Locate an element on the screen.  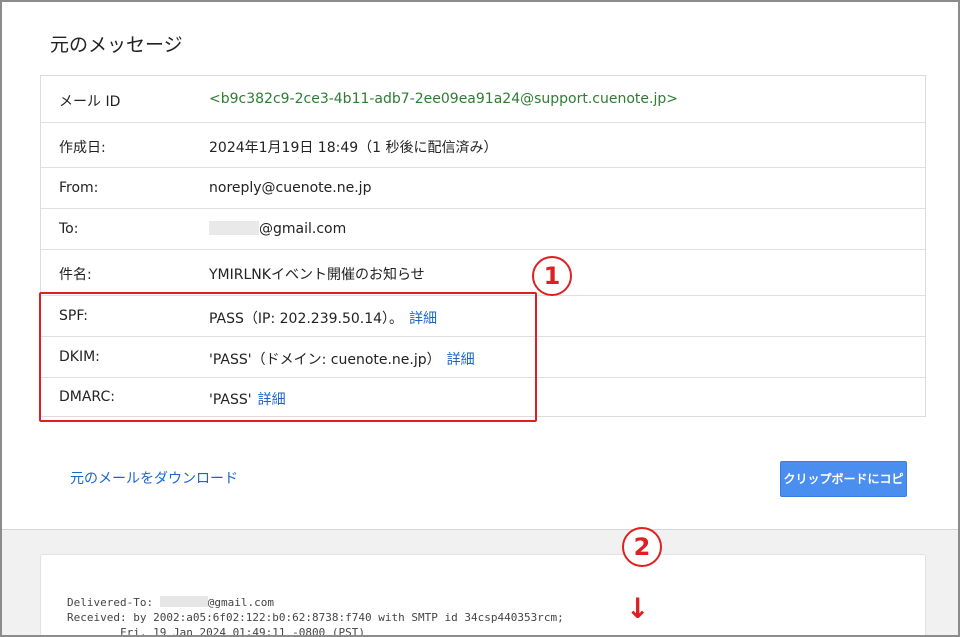
copy-to-clipboard-button: クリップボードにコピー is located at coordinates (843, 490).